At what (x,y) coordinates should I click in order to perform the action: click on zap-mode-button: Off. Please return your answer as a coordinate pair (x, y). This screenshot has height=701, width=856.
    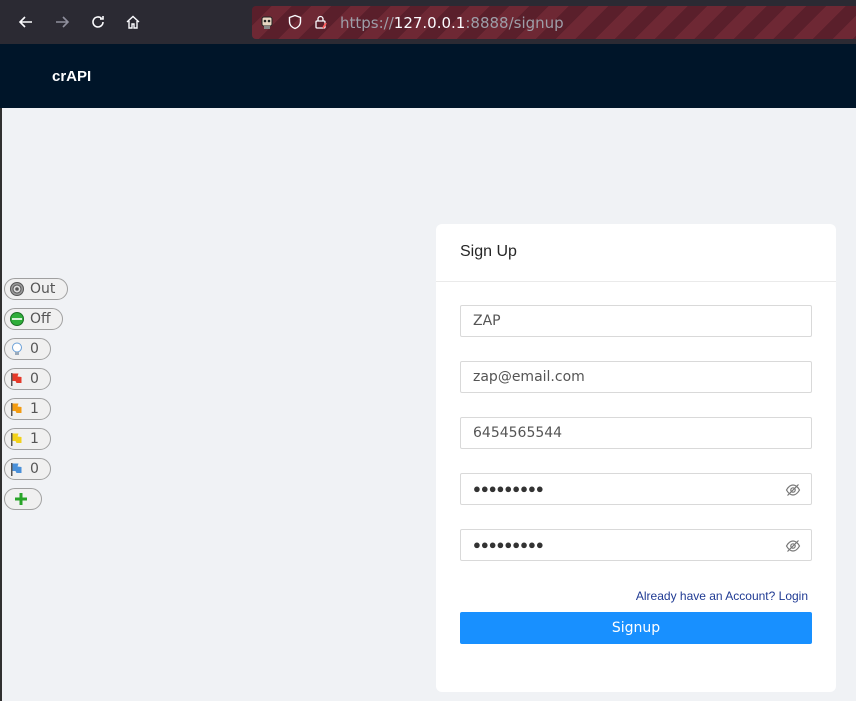
    Looking at the image, I should click on (33, 319).